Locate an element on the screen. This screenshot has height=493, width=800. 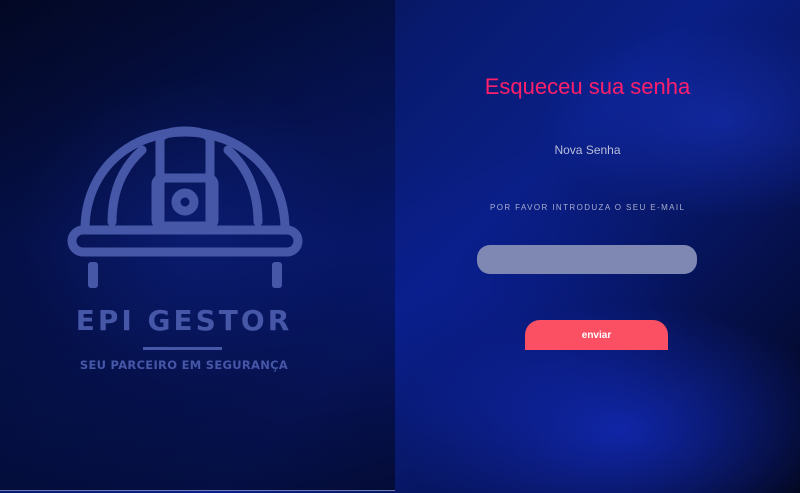
form-subtitle: Nova Senha is located at coordinates (587, 150).